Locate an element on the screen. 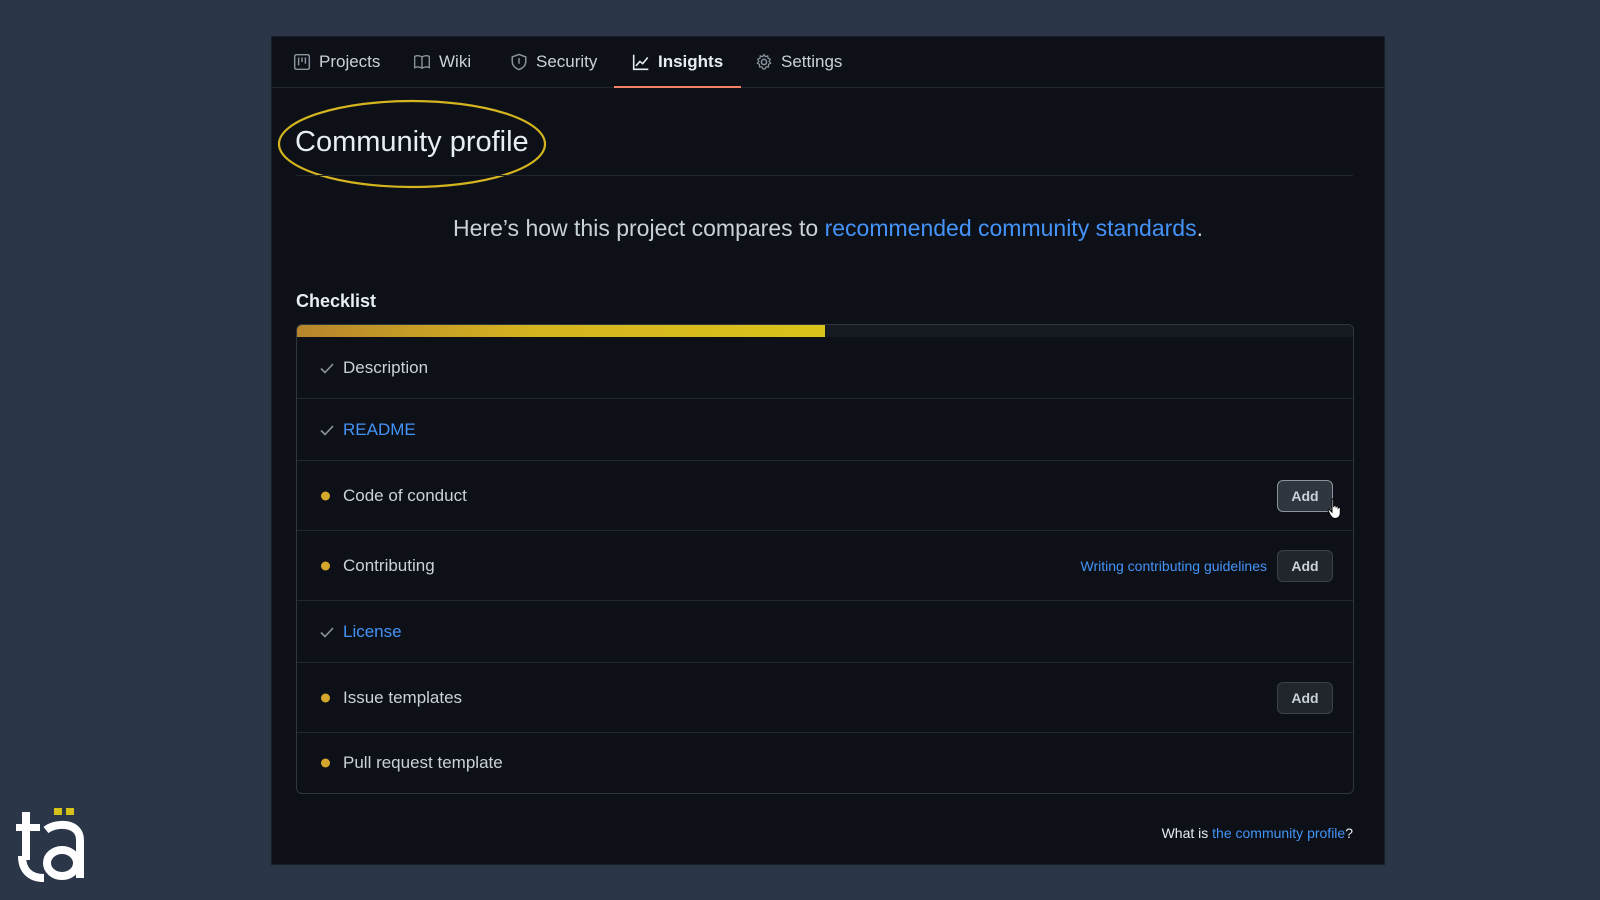 The image size is (1600, 900). tab-label: Insights is located at coordinates (691, 61).